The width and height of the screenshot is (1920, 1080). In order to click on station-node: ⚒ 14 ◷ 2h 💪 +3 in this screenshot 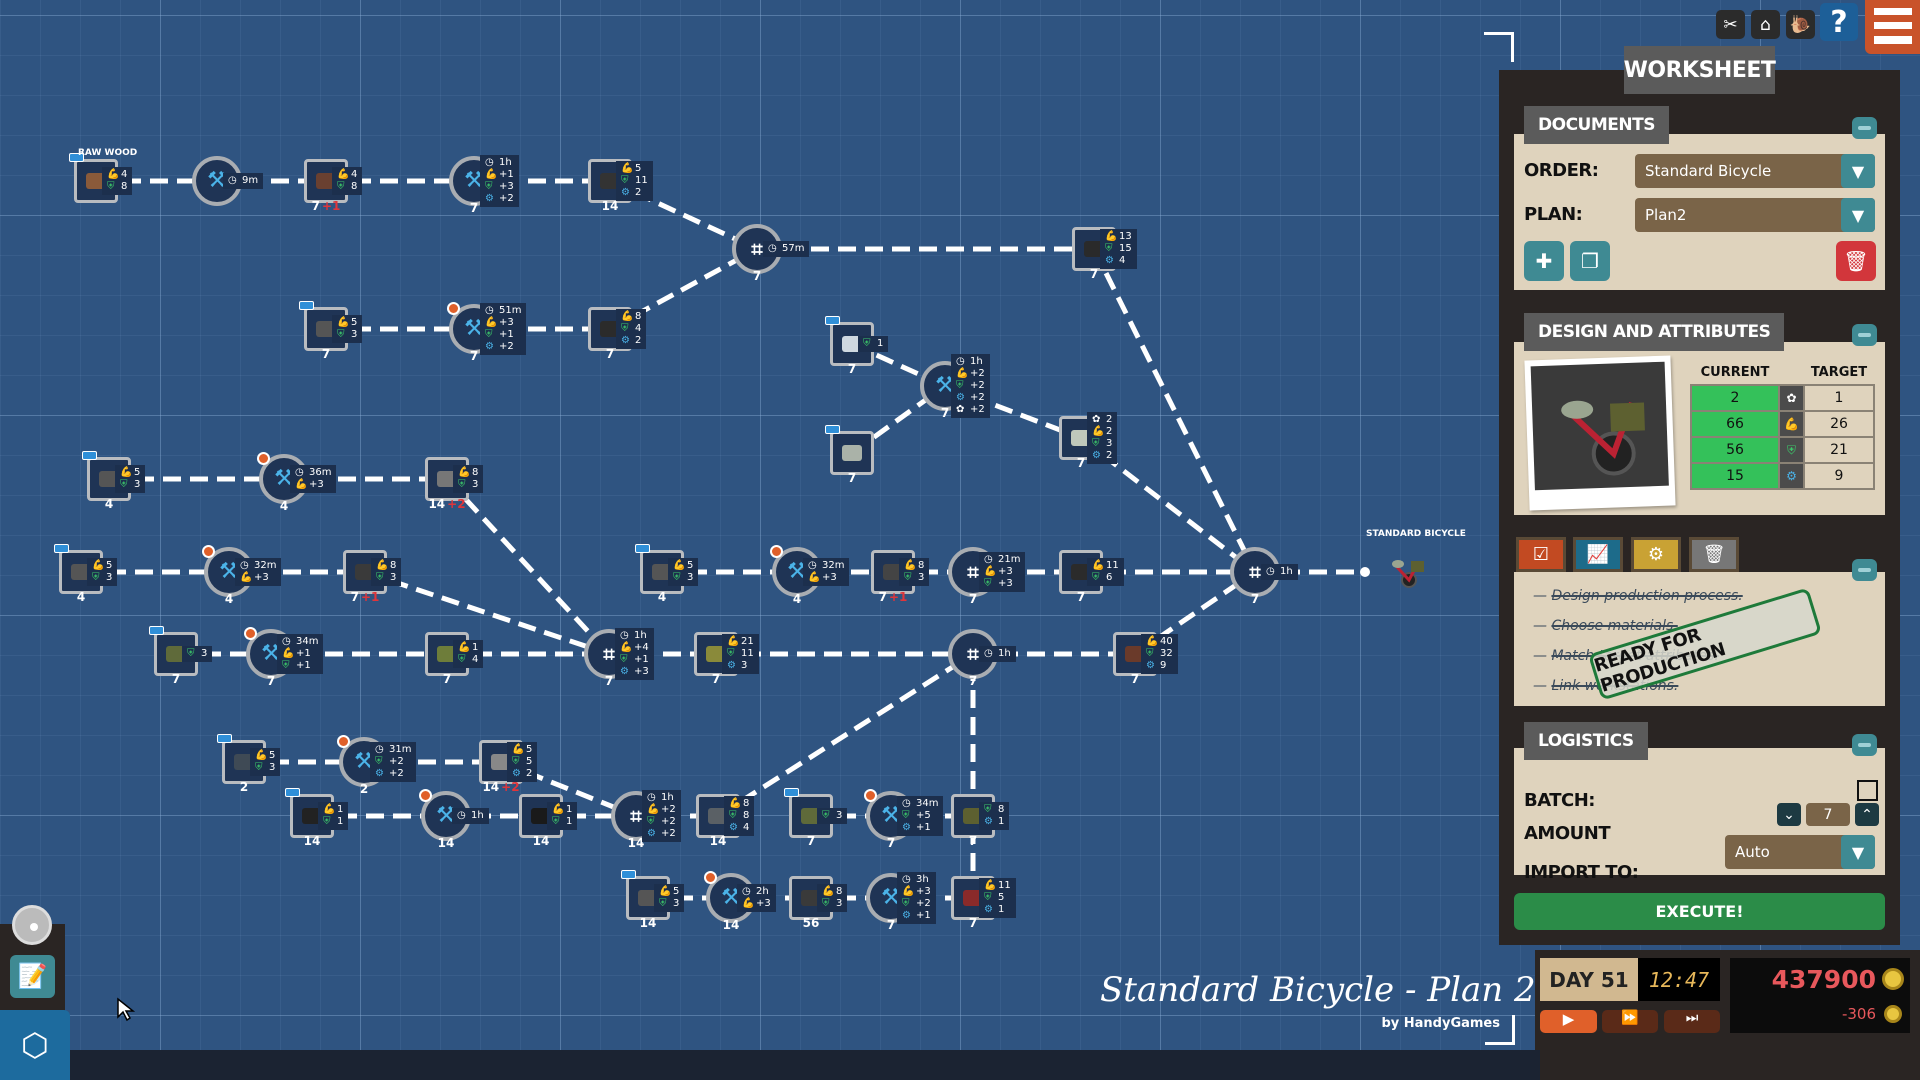, I will do `click(740, 901)`.